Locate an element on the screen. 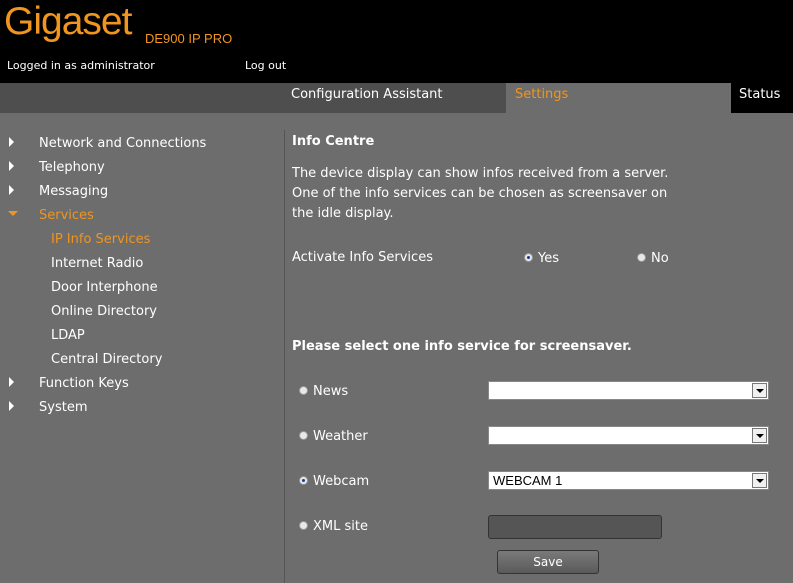  tab-bar: Configuration Assistant Settings Status is located at coordinates (396, 98).